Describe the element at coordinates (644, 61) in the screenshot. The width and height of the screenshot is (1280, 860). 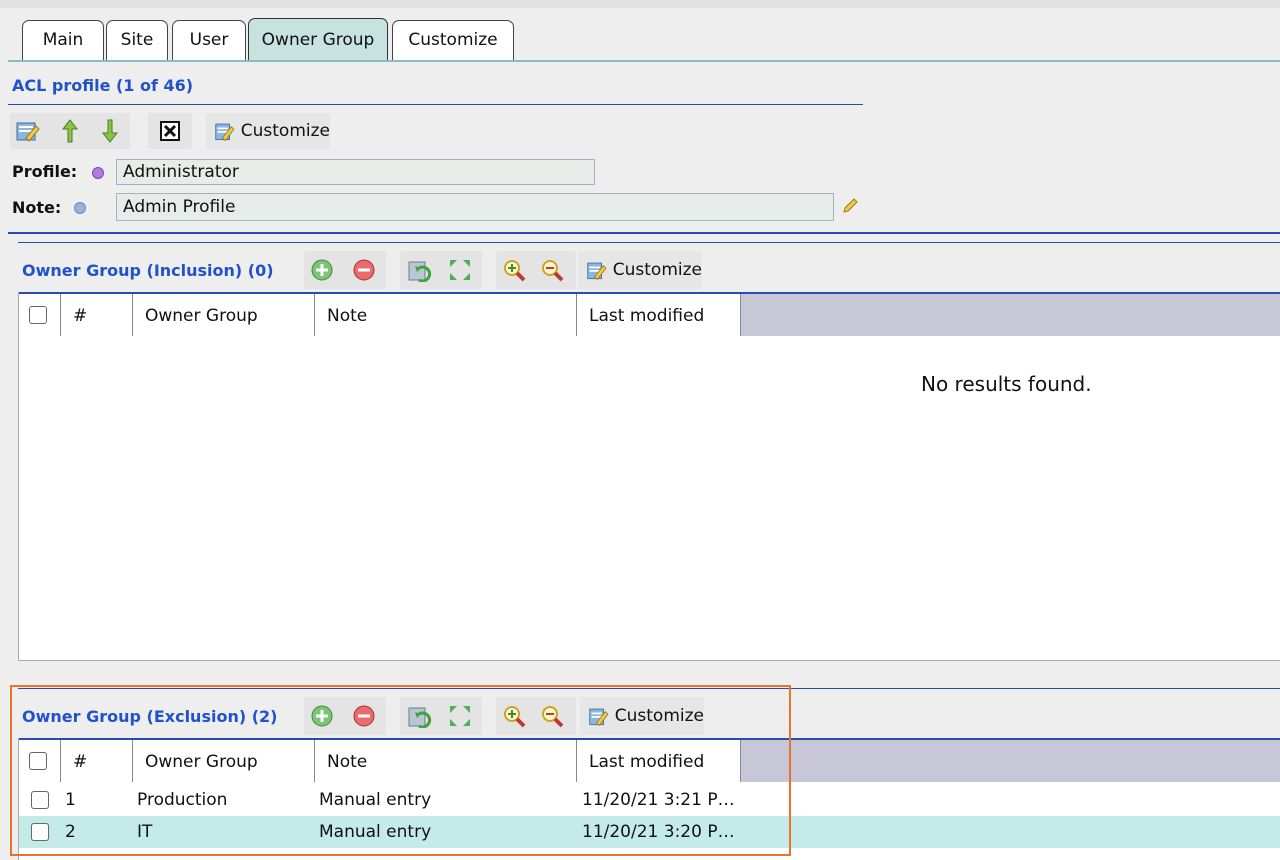
I see `tab-underline` at that location.